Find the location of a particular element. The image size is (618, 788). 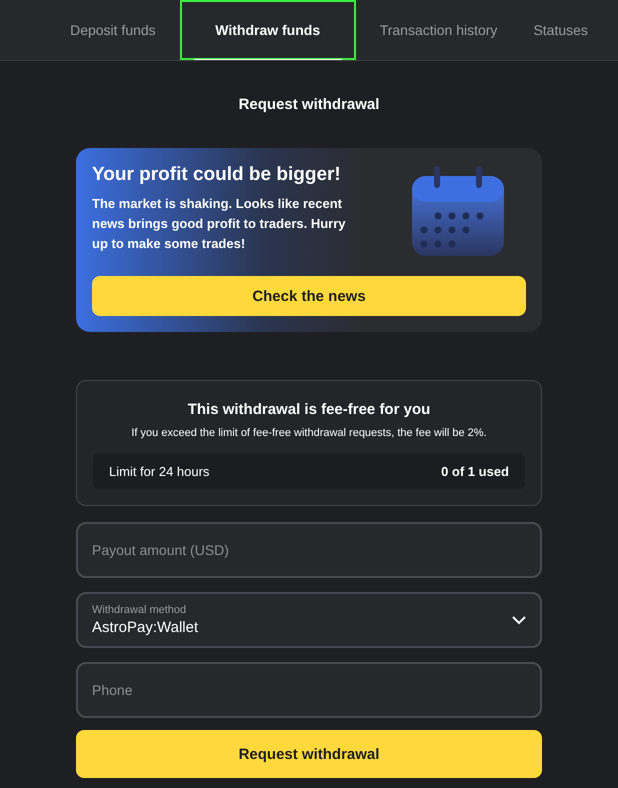

chevron-down-icon is located at coordinates (519, 620).